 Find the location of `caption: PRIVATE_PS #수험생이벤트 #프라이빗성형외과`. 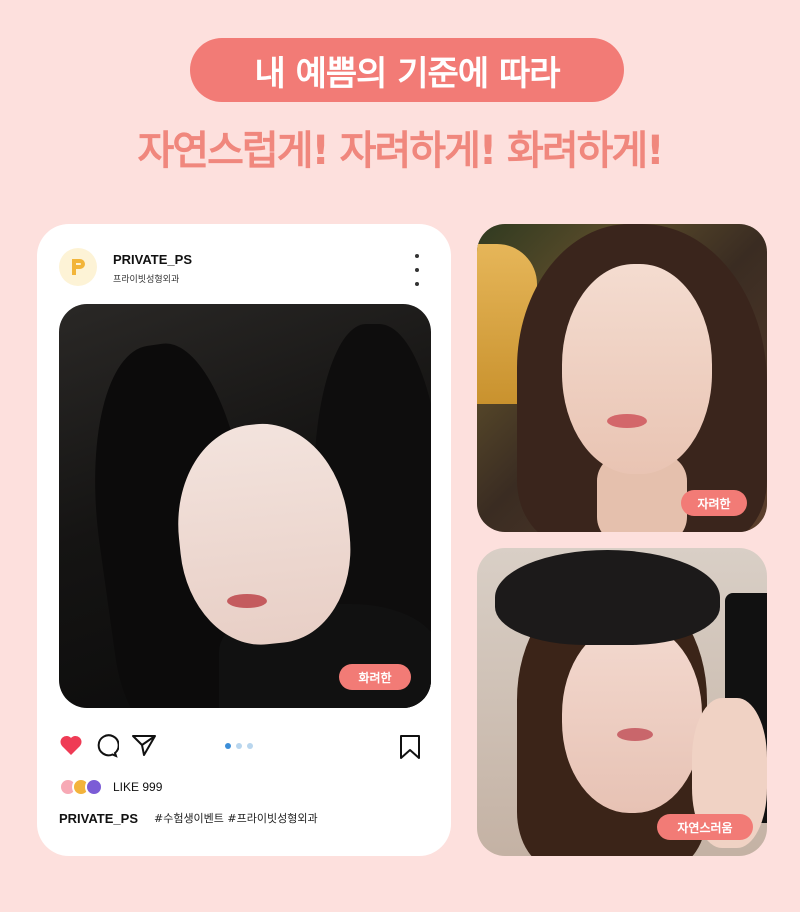

caption: PRIVATE_PS #수험생이벤트 #프라이빗성형외과 is located at coordinates (188, 818).